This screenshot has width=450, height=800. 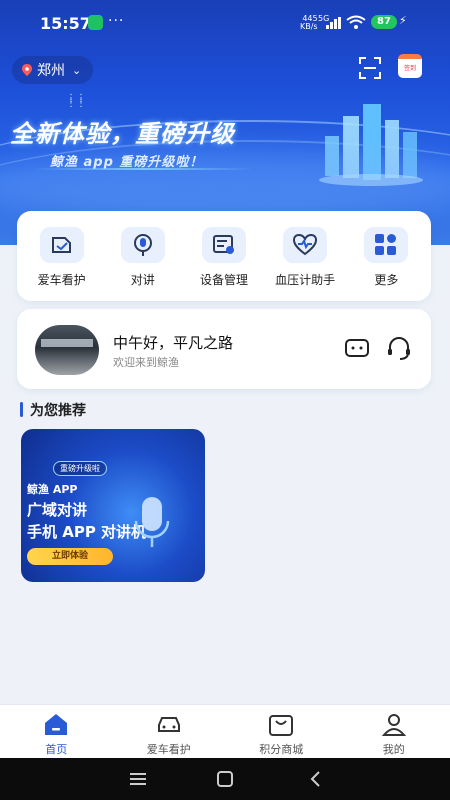 What do you see at coordinates (223, 245) in the screenshot?
I see `device-manage-icon` at bounding box center [223, 245].